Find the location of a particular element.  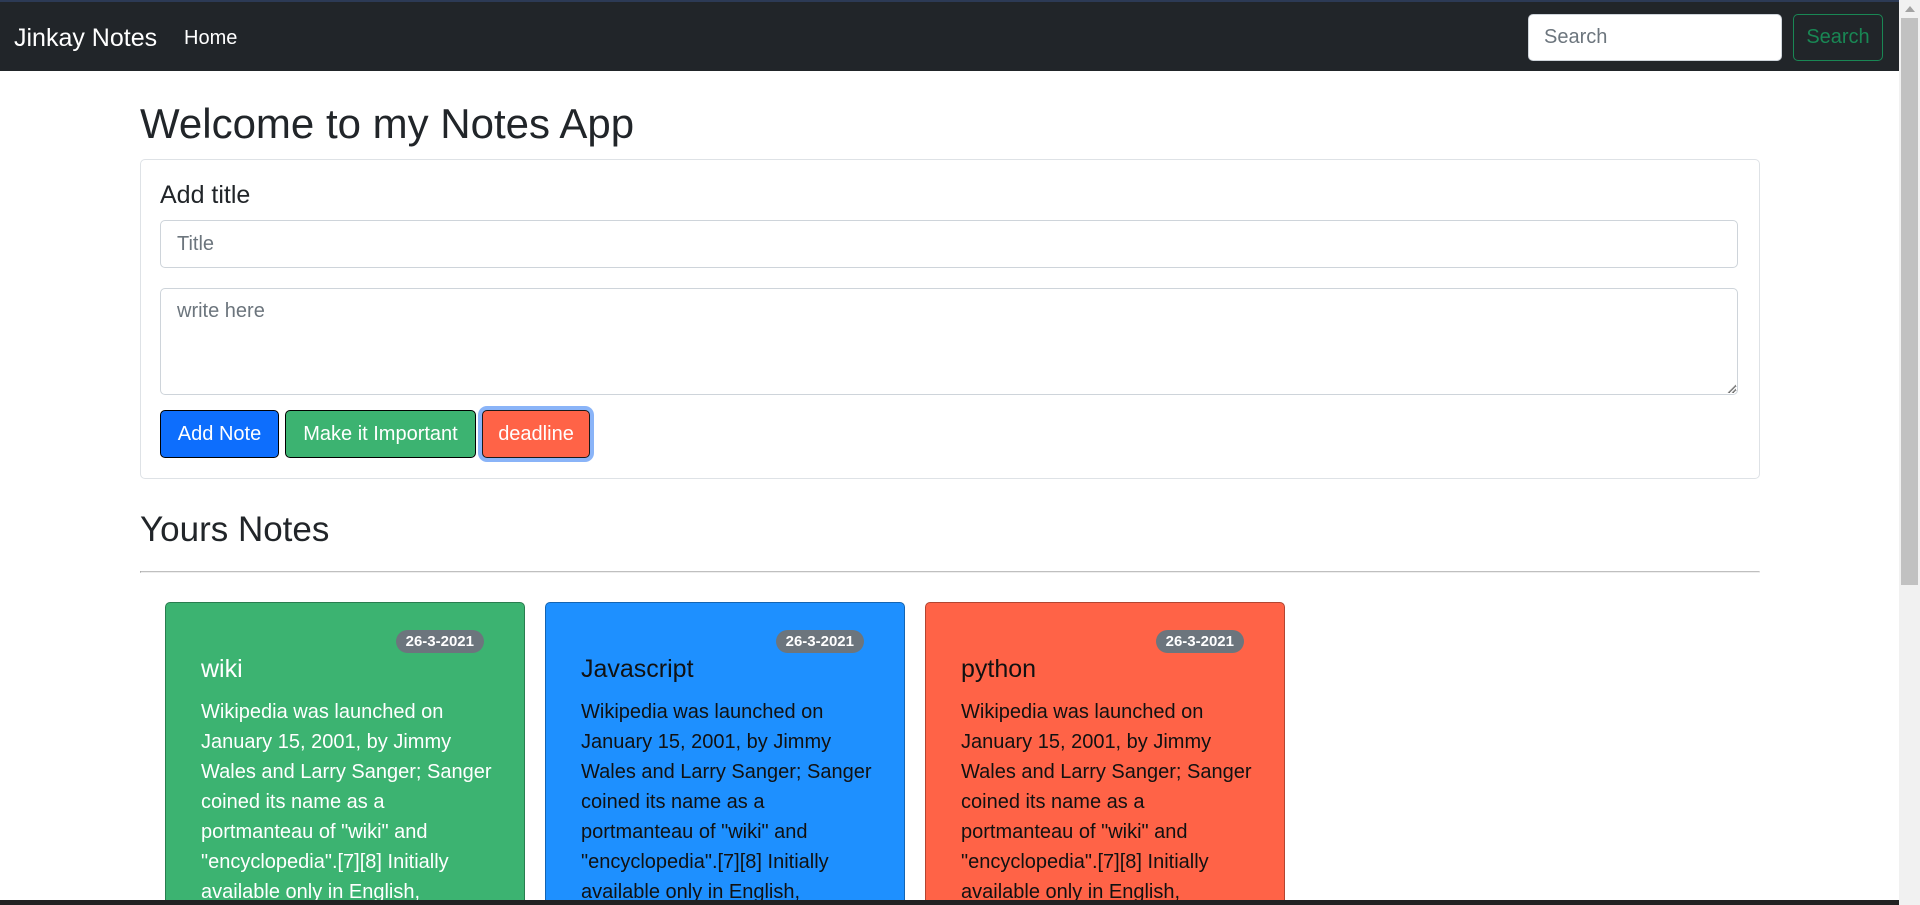

note-title: wiki is located at coordinates (222, 669).